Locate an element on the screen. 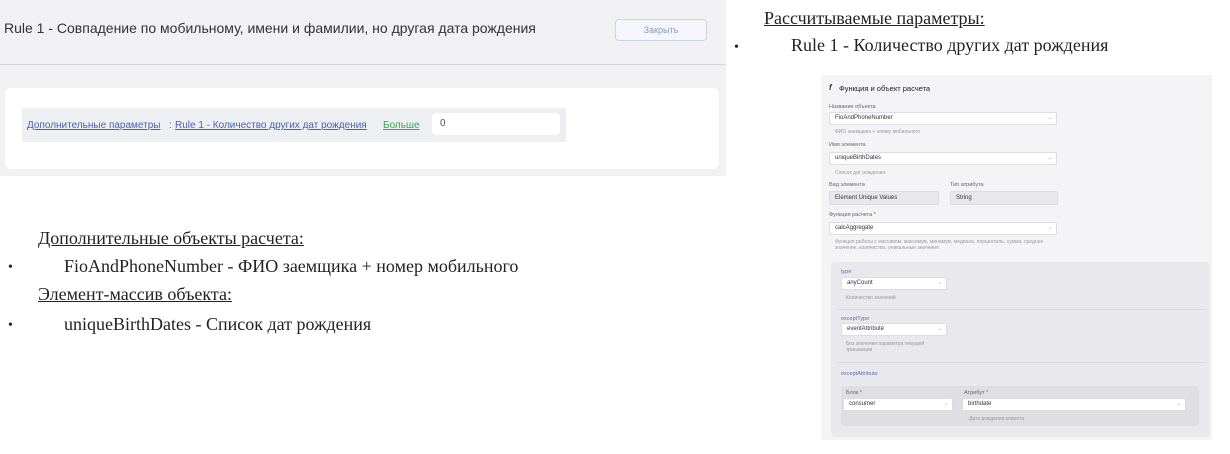 This screenshot has width=1230, height=454. except-attribute-label: exceptAttribute is located at coordinates (859, 374).